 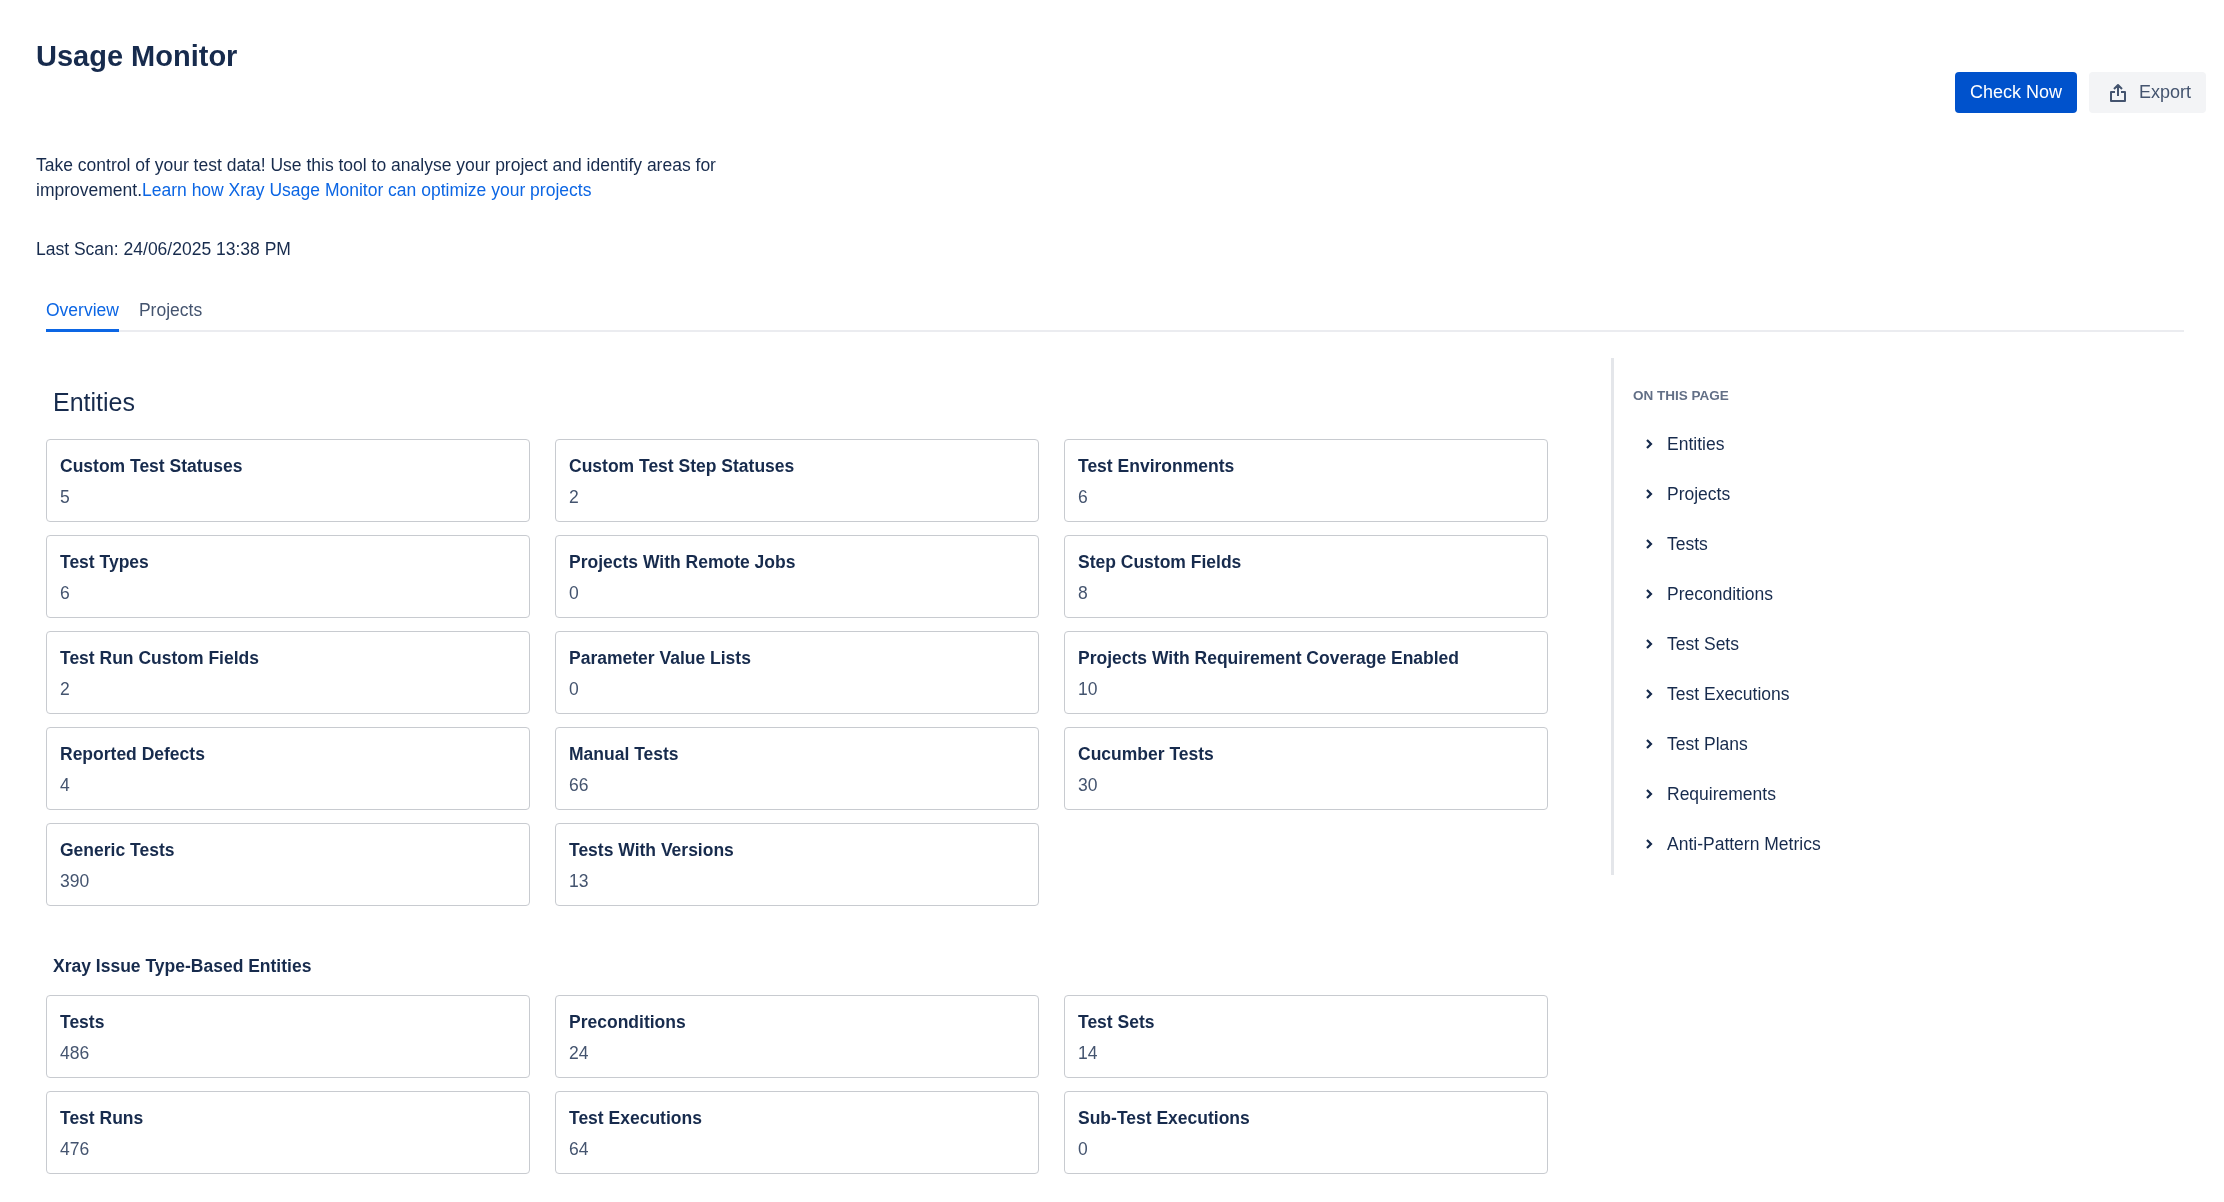 I want to click on stat-value: 8, so click(x=1083, y=593).